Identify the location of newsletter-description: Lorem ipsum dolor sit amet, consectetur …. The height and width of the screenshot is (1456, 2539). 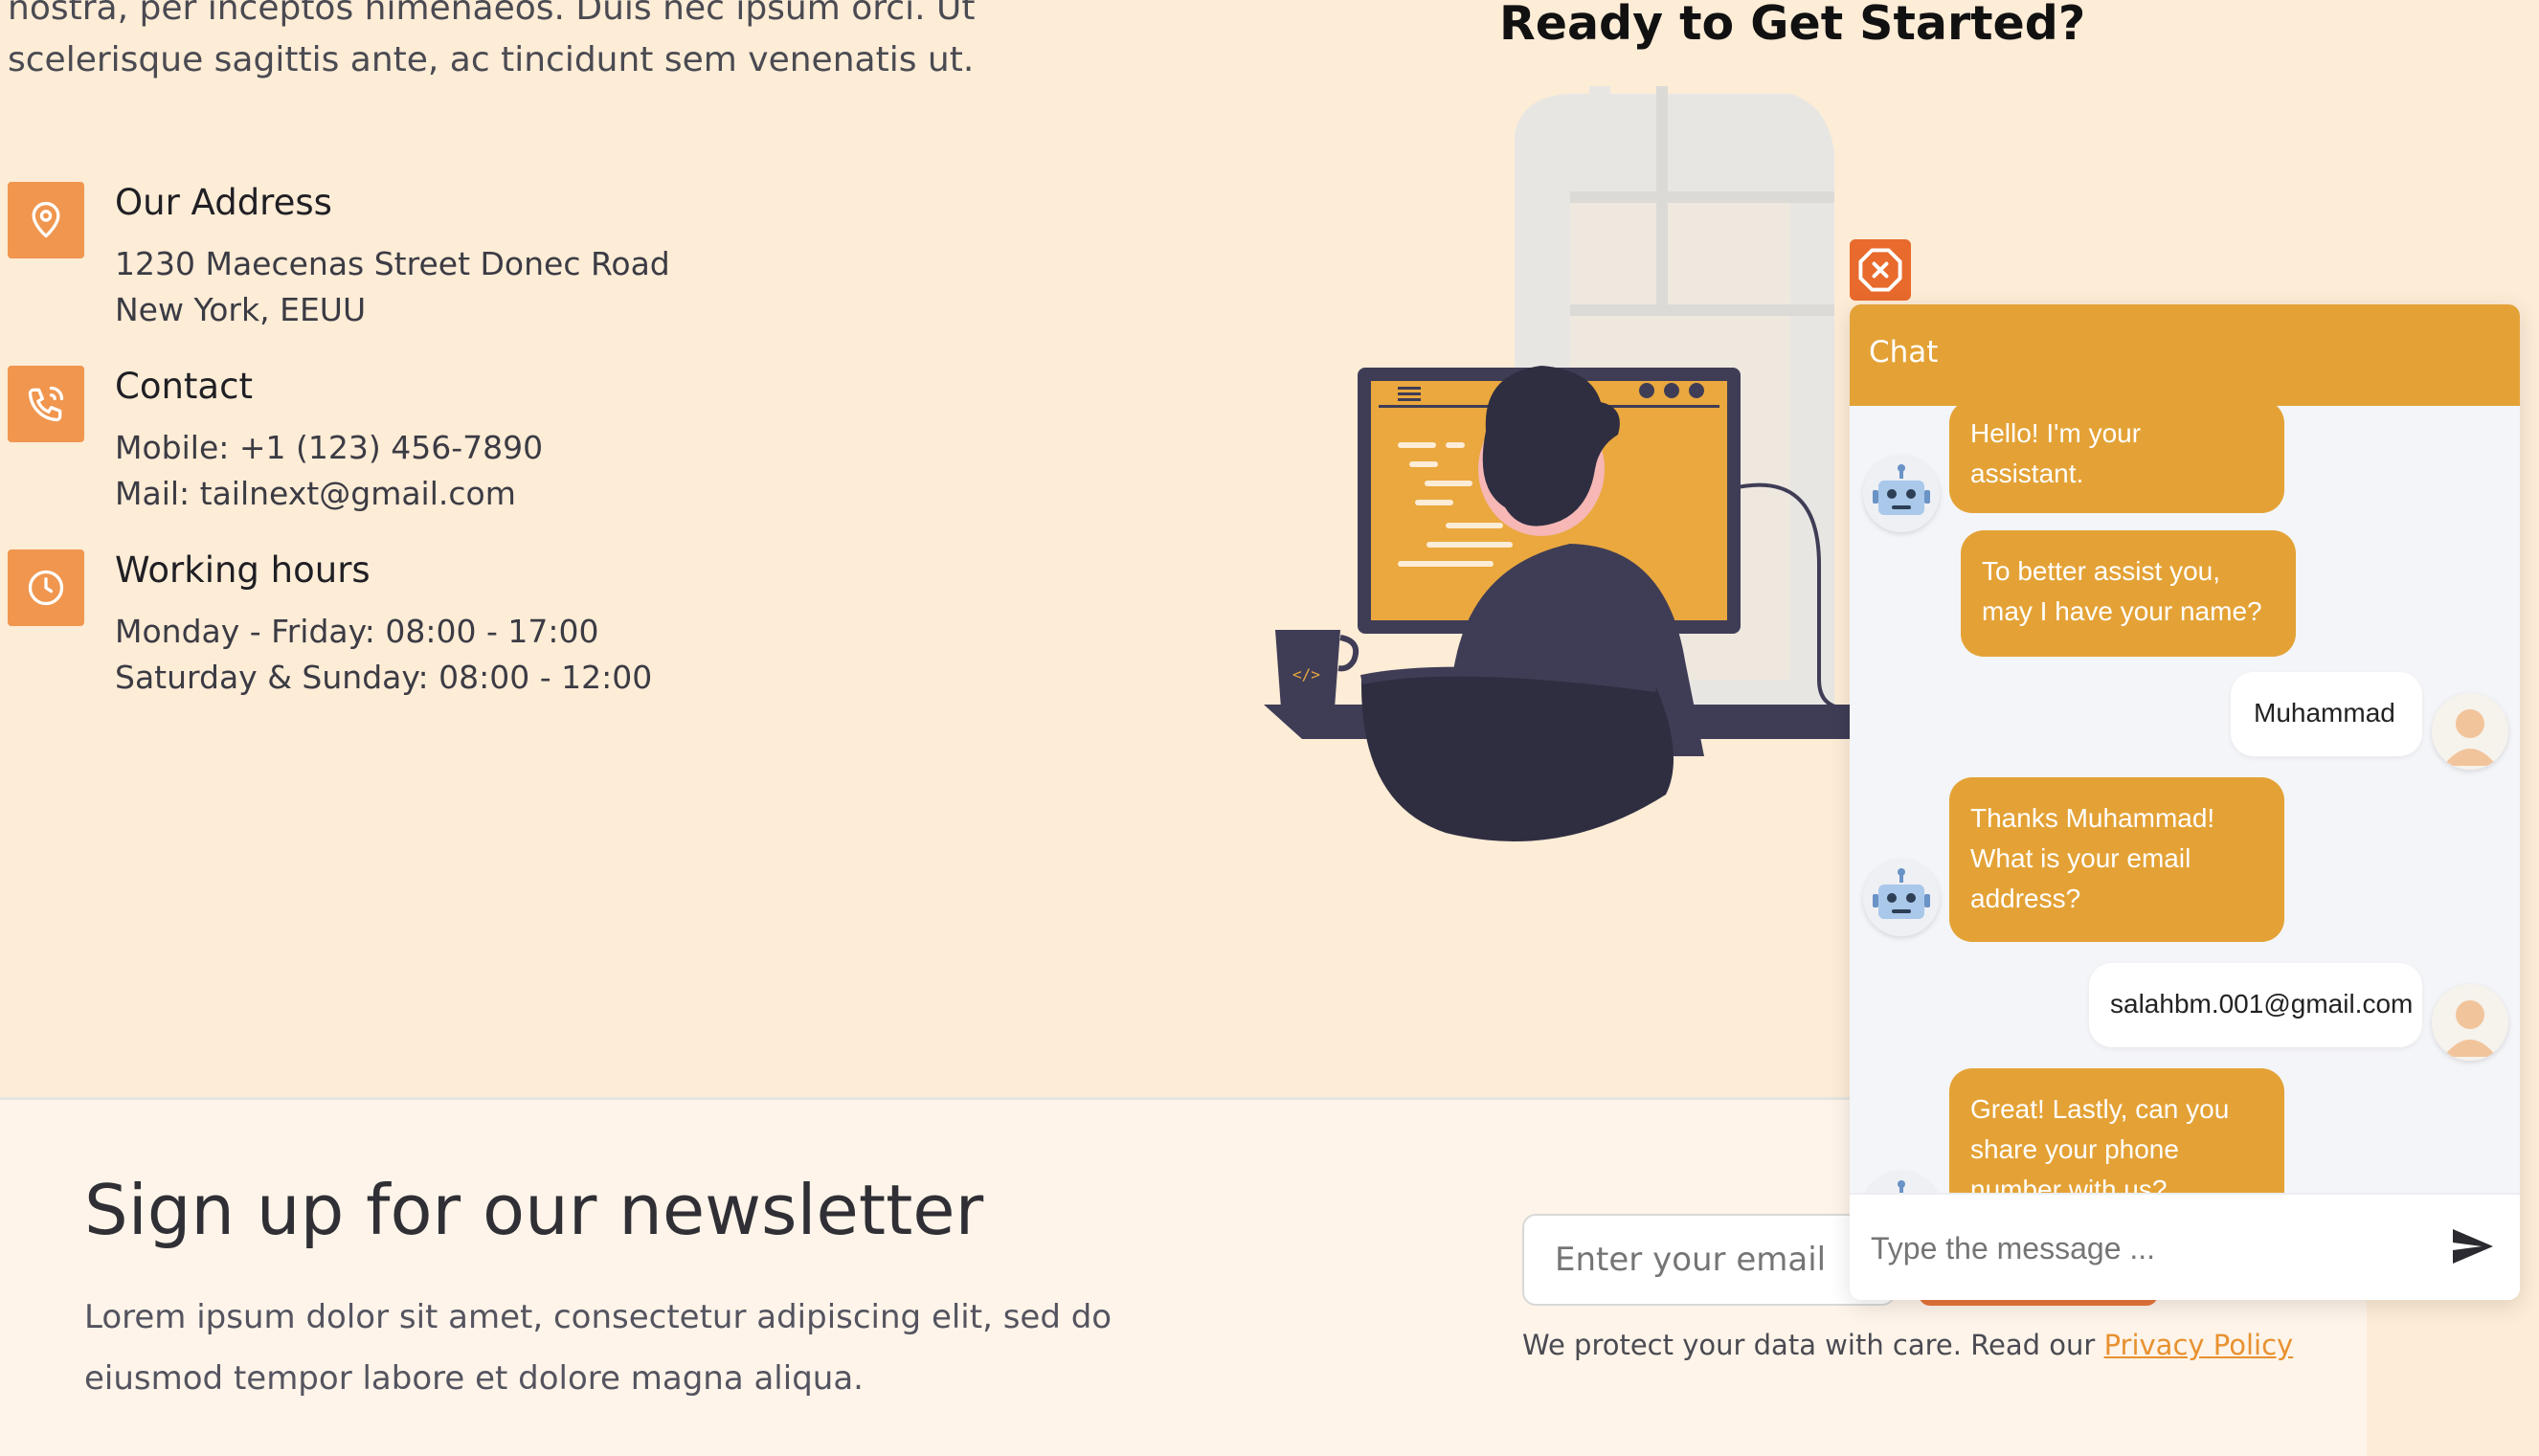
(598, 1348).